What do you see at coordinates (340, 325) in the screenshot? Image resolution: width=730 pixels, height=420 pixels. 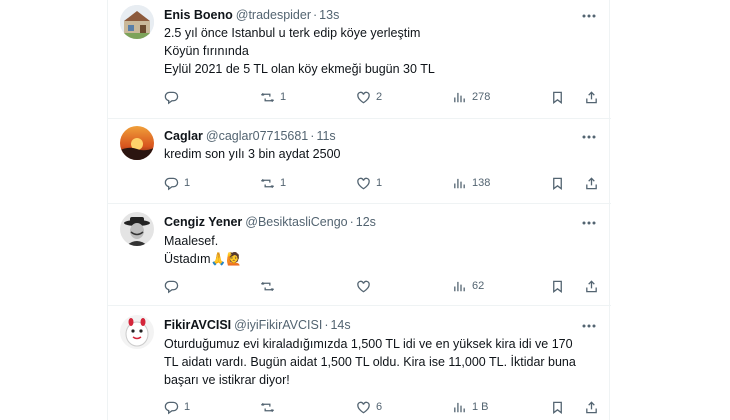 I see `timestamp: 14s` at bounding box center [340, 325].